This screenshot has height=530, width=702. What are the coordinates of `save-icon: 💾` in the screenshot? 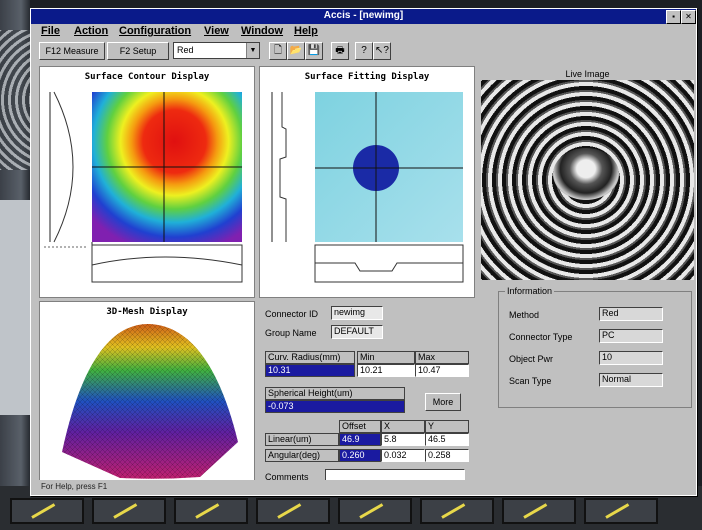 It's located at (314, 51).